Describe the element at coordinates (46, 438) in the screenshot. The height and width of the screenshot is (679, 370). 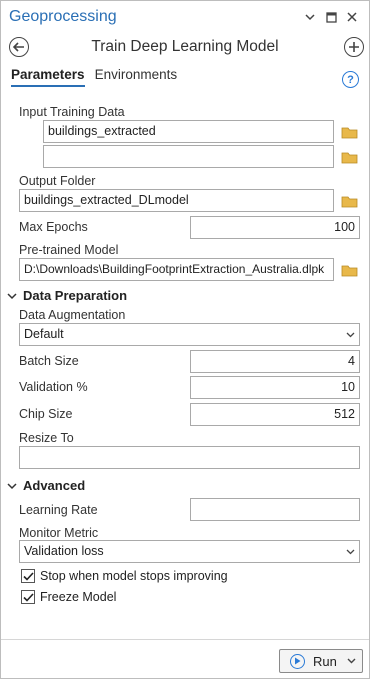
I see `resize-to-label: Resize To` at that location.